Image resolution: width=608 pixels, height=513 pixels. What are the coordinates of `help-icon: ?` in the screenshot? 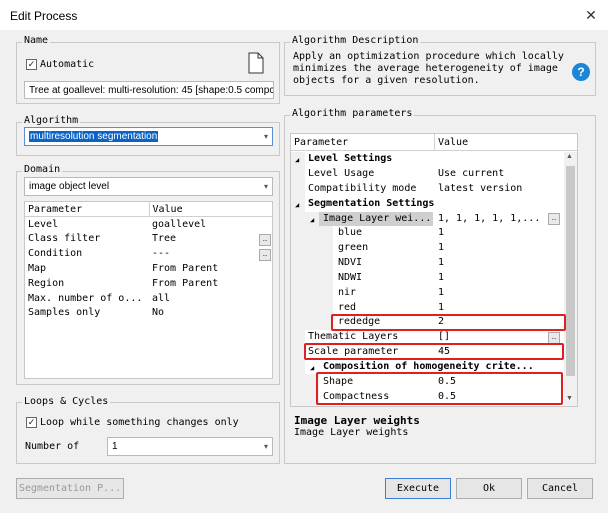 It's located at (581, 72).